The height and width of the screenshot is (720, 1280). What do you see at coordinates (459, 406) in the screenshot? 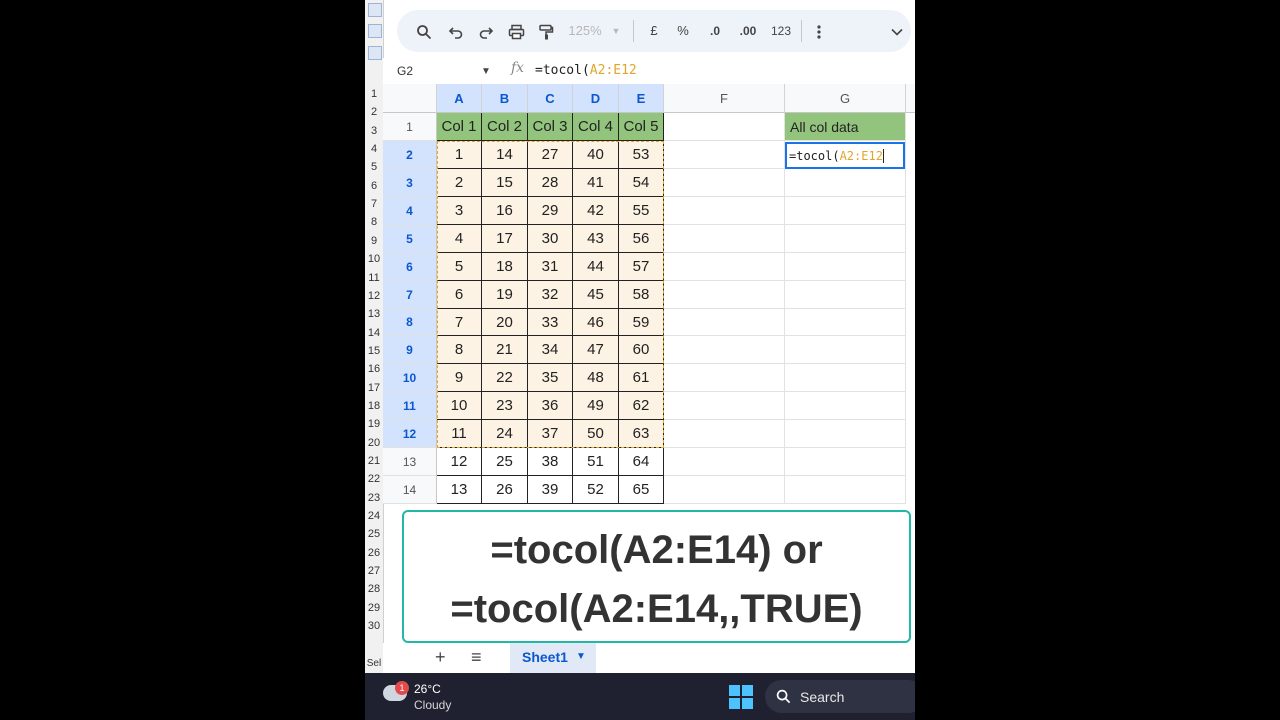
I see `table-cell: 10` at bounding box center [459, 406].